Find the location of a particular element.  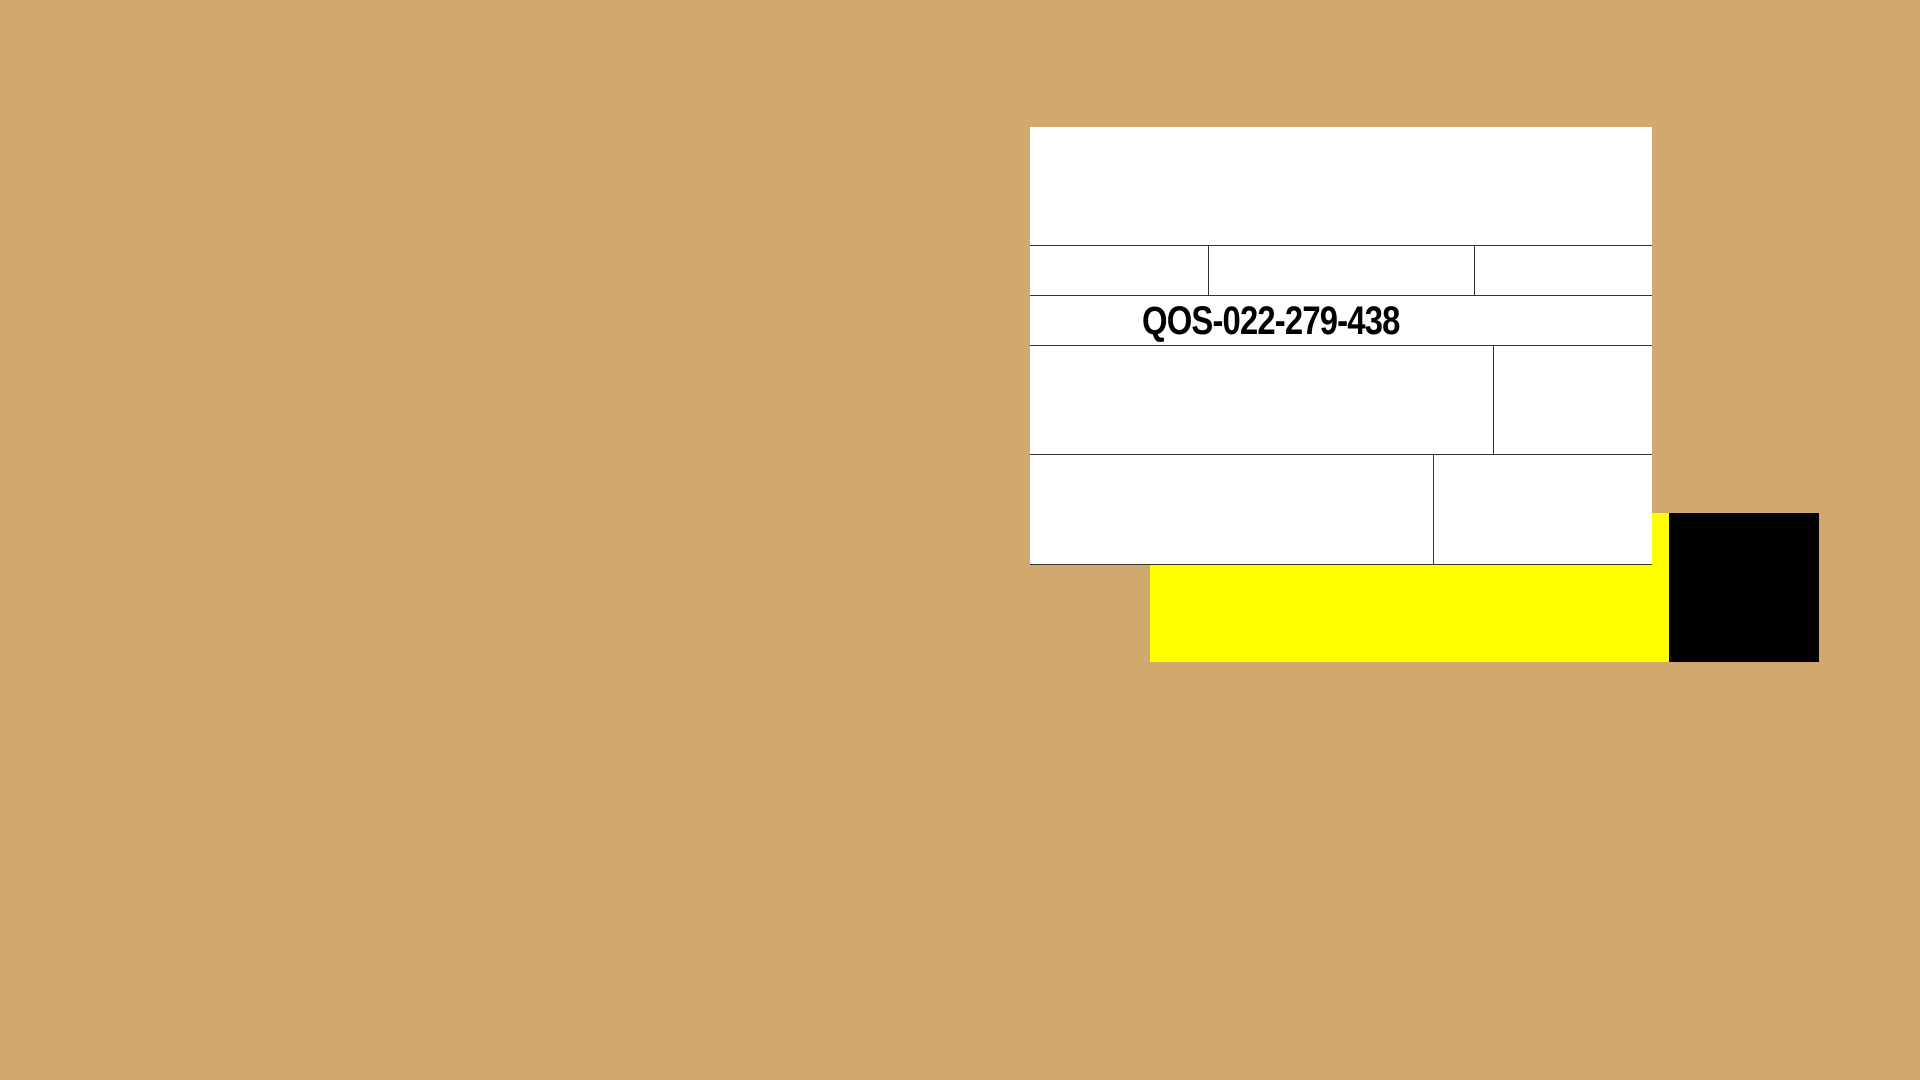

black-block is located at coordinates (1744, 587).